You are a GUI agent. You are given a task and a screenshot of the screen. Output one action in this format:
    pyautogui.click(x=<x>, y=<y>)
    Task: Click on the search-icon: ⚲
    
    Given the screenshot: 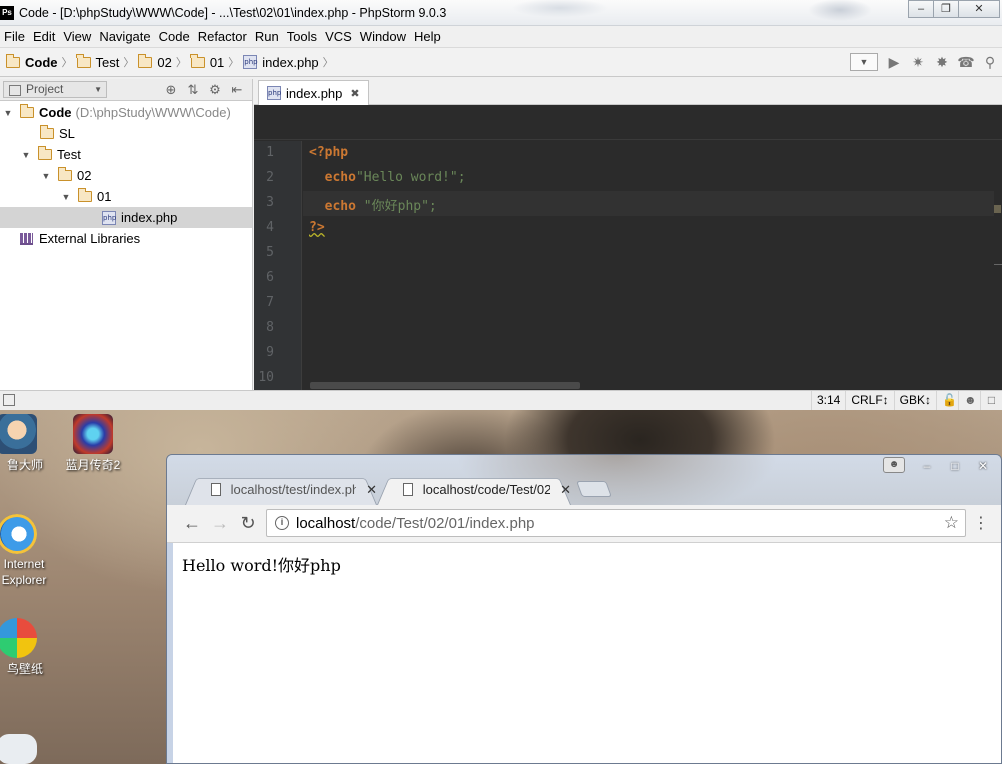 What is the action you would take?
    pyautogui.click(x=990, y=62)
    